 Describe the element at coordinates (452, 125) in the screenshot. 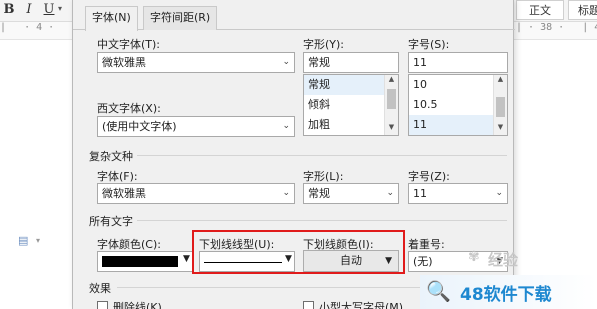

I see `list-item: 11` at that location.